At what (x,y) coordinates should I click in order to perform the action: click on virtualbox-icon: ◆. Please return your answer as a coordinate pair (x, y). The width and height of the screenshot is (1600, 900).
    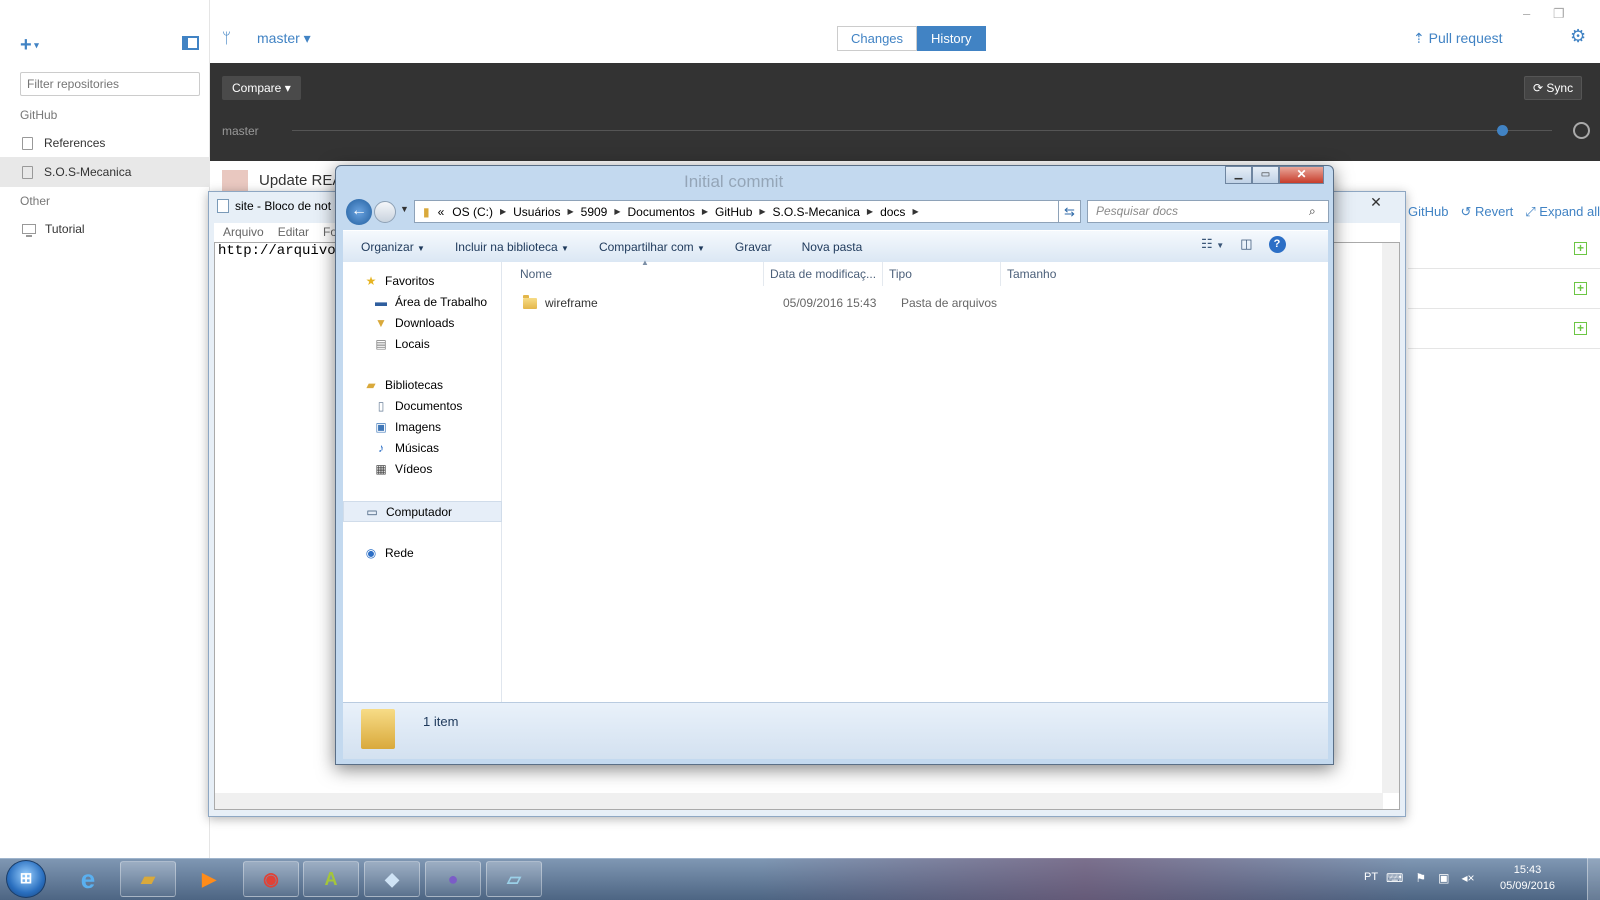
    Looking at the image, I should click on (392, 879).